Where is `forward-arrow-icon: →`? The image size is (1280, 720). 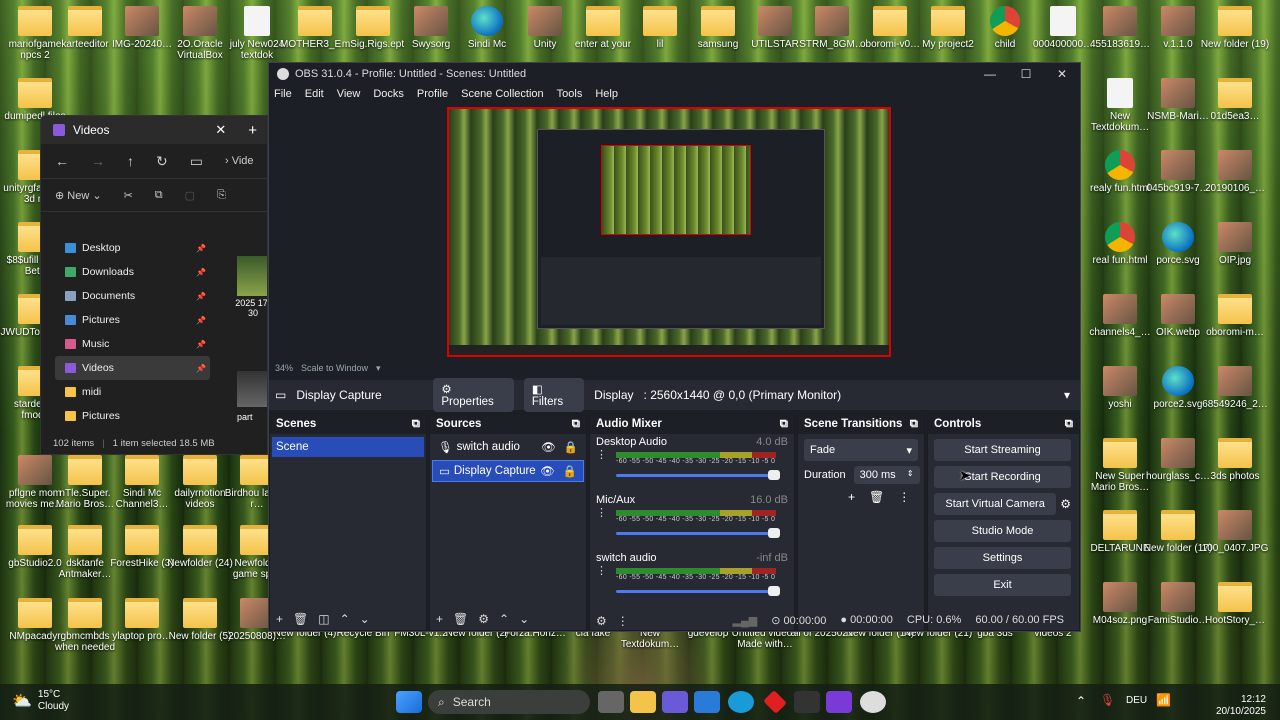 forward-arrow-icon: → is located at coordinates (98, 161).